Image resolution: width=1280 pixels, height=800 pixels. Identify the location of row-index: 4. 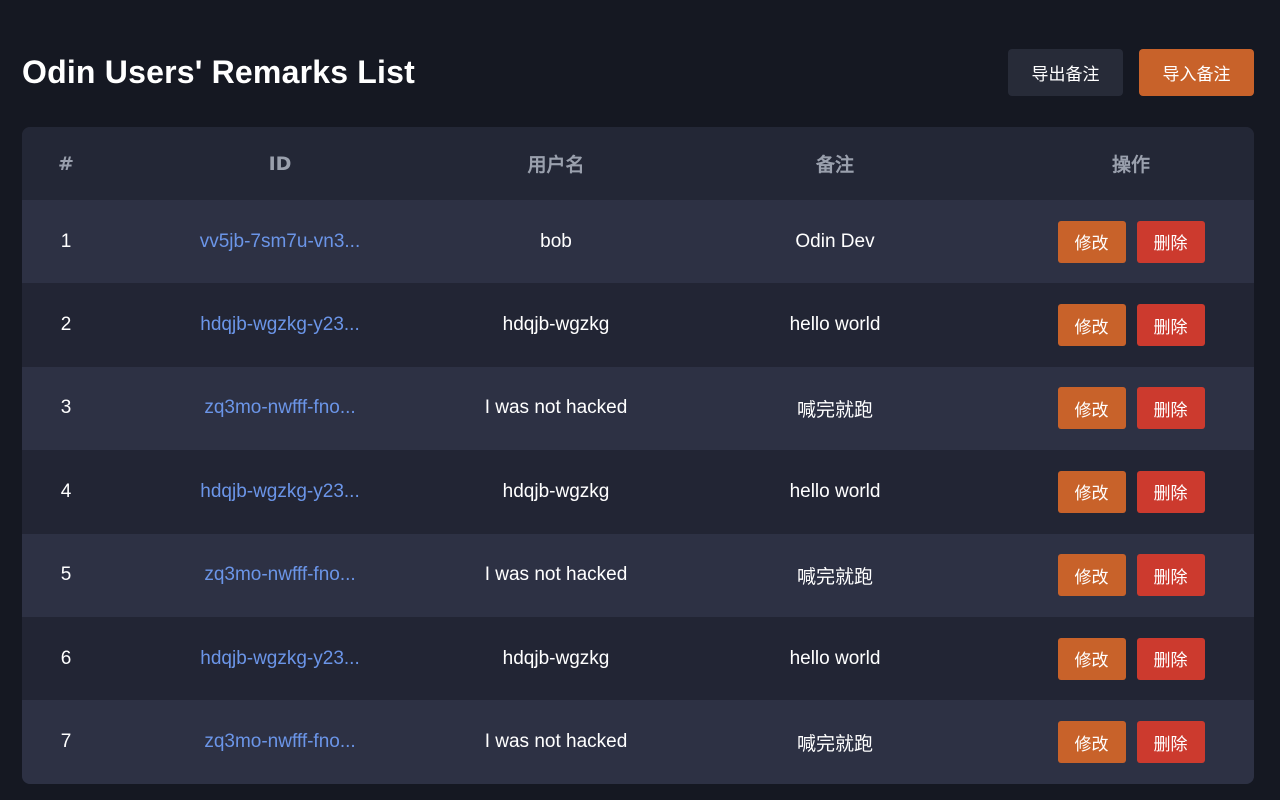
(66, 491).